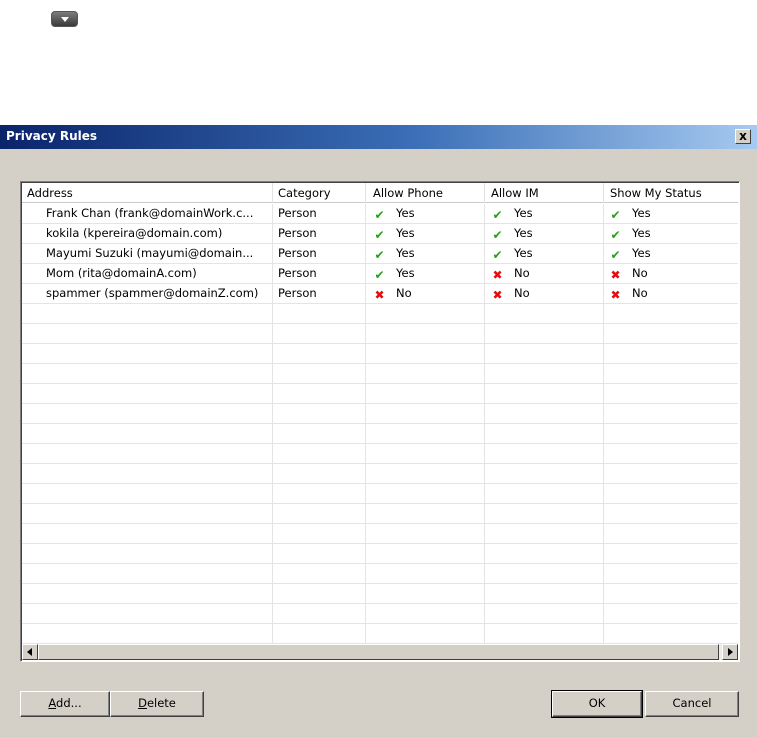 This screenshot has height=737, width=757. I want to click on scroll-thumb, so click(378, 652).